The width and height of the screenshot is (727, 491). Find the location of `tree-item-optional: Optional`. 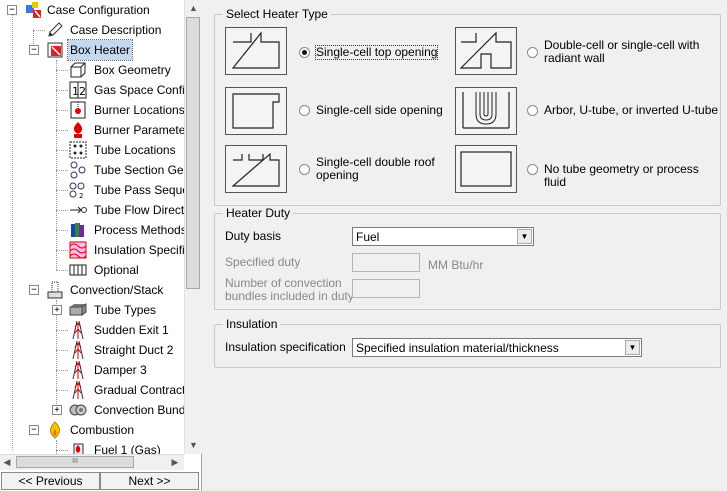

tree-item-optional: Optional is located at coordinates (92, 270).